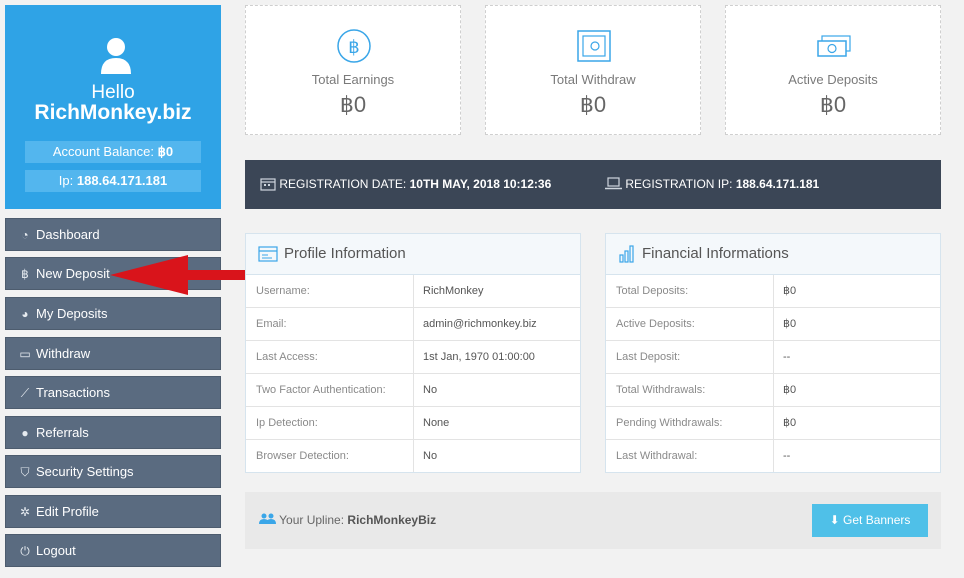 This screenshot has height=578, width=964. Describe the element at coordinates (690, 324) in the screenshot. I see `row-key: Active Deposits:` at that location.